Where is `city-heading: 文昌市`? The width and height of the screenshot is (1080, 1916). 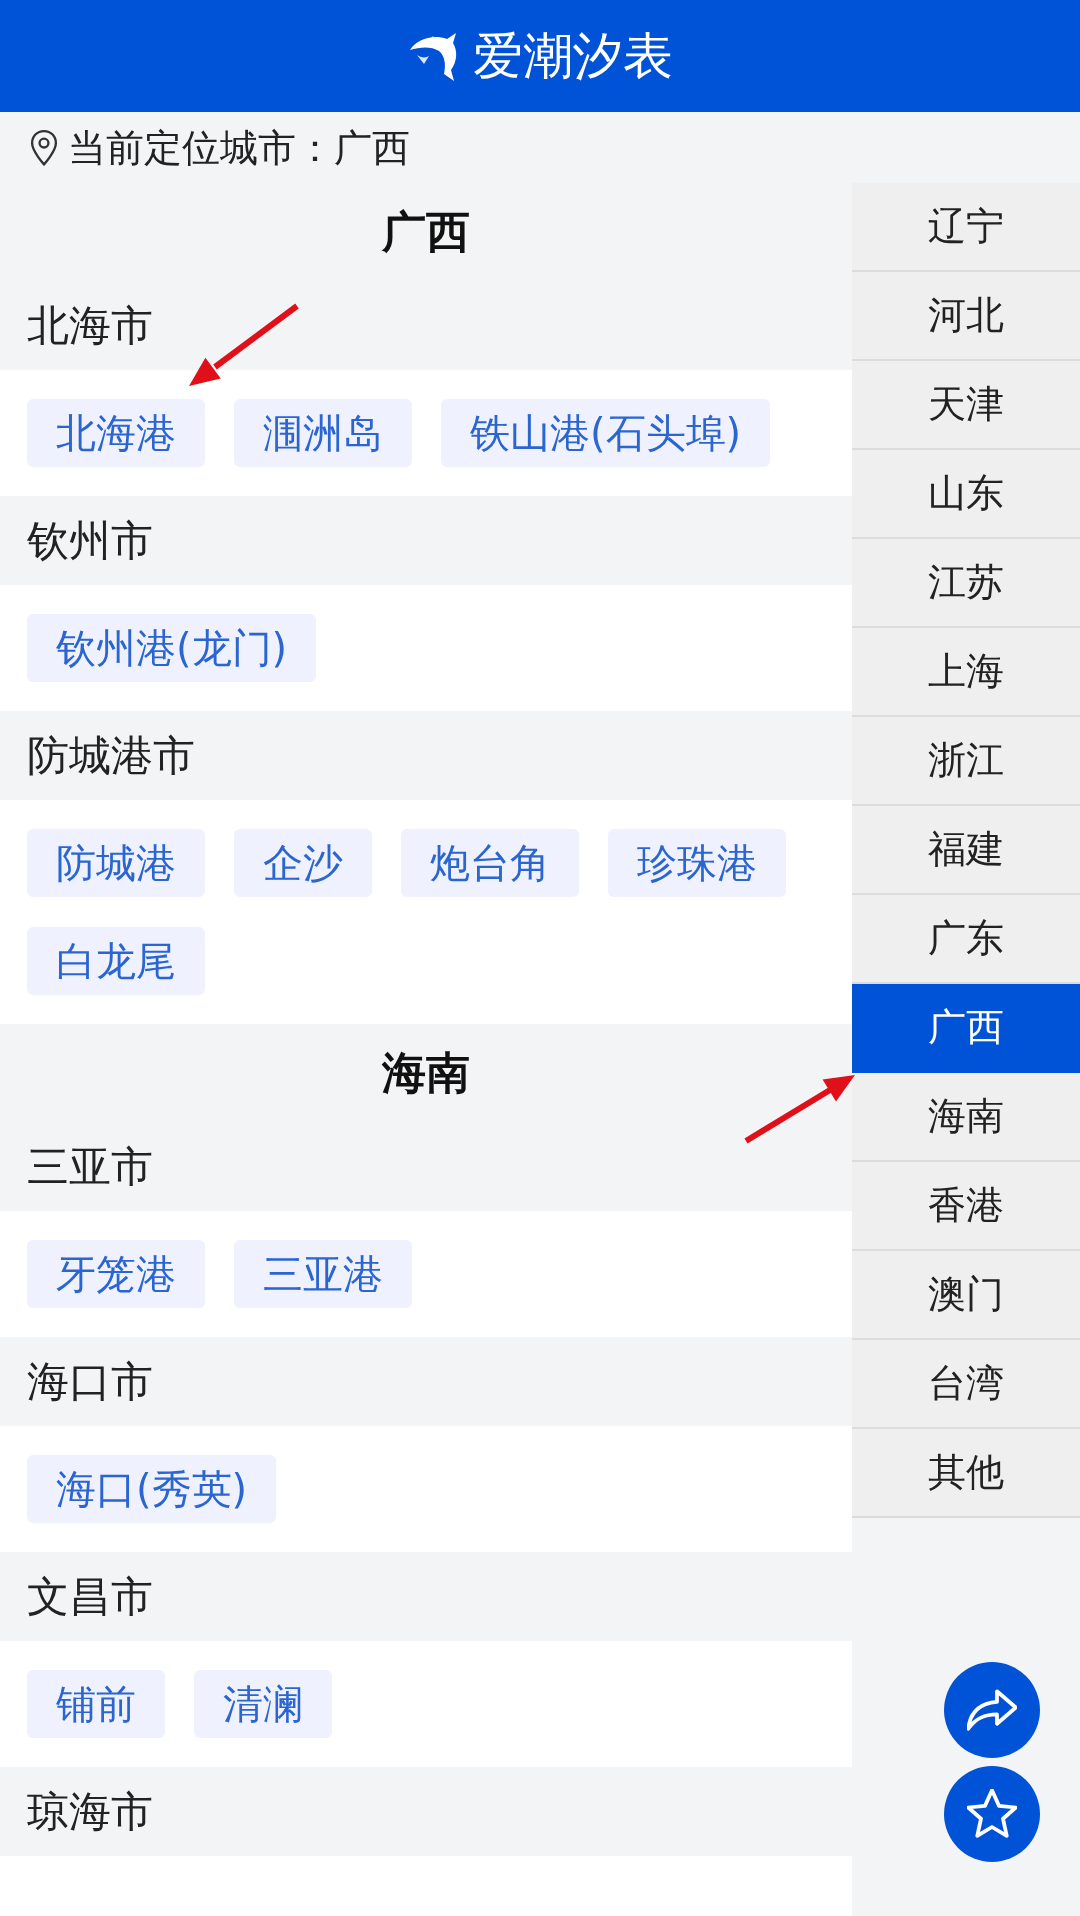 city-heading: 文昌市 is located at coordinates (90, 1596).